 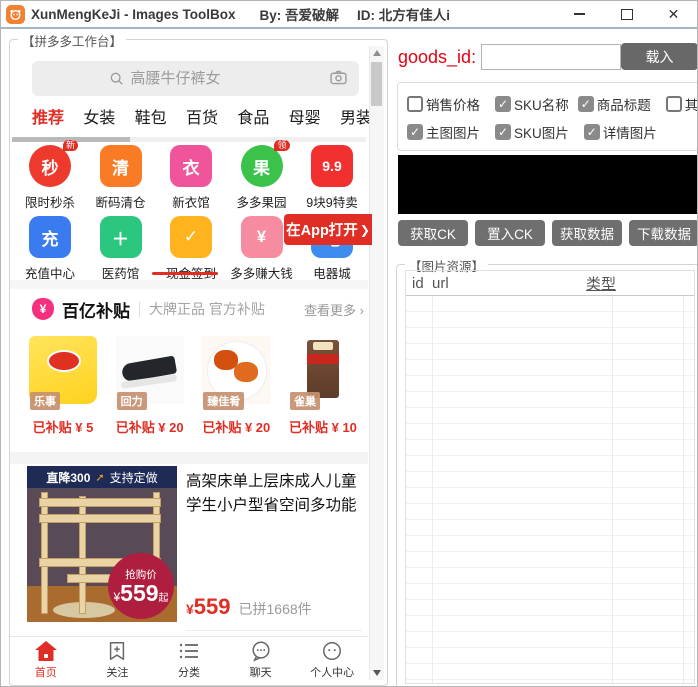 I want to click on product-card-lays: 乐事 已补贴 ¥ 5, so click(x=63, y=386).